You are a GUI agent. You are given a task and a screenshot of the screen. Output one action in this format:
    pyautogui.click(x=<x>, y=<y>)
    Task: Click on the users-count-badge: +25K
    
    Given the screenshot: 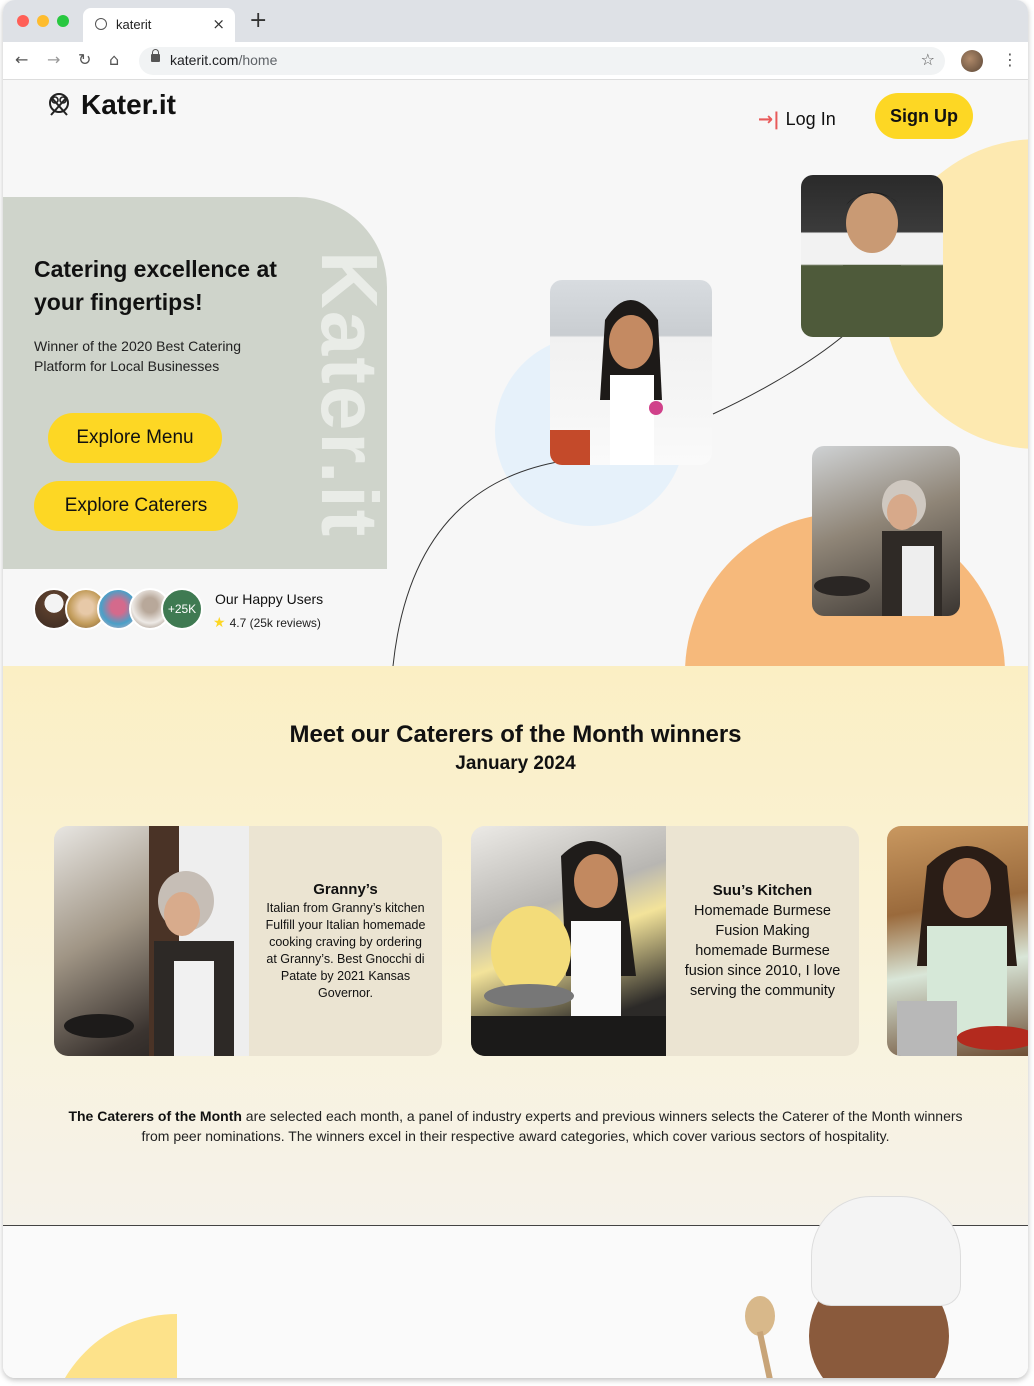 What is the action you would take?
    pyautogui.click(x=182, y=609)
    